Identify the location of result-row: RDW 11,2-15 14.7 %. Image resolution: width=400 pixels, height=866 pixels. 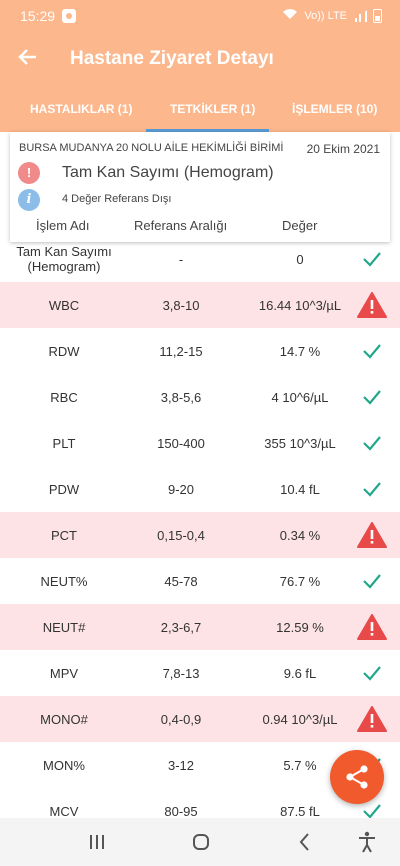
(200, 351).